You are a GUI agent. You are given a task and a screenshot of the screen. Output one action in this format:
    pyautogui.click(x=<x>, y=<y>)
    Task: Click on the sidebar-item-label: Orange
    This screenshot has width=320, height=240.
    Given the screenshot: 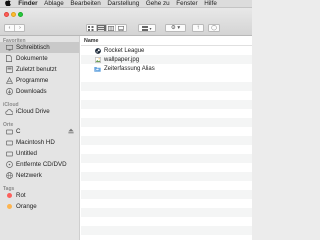 What is the action you would take?
    pyautogui.click(x=26, y=206)
    